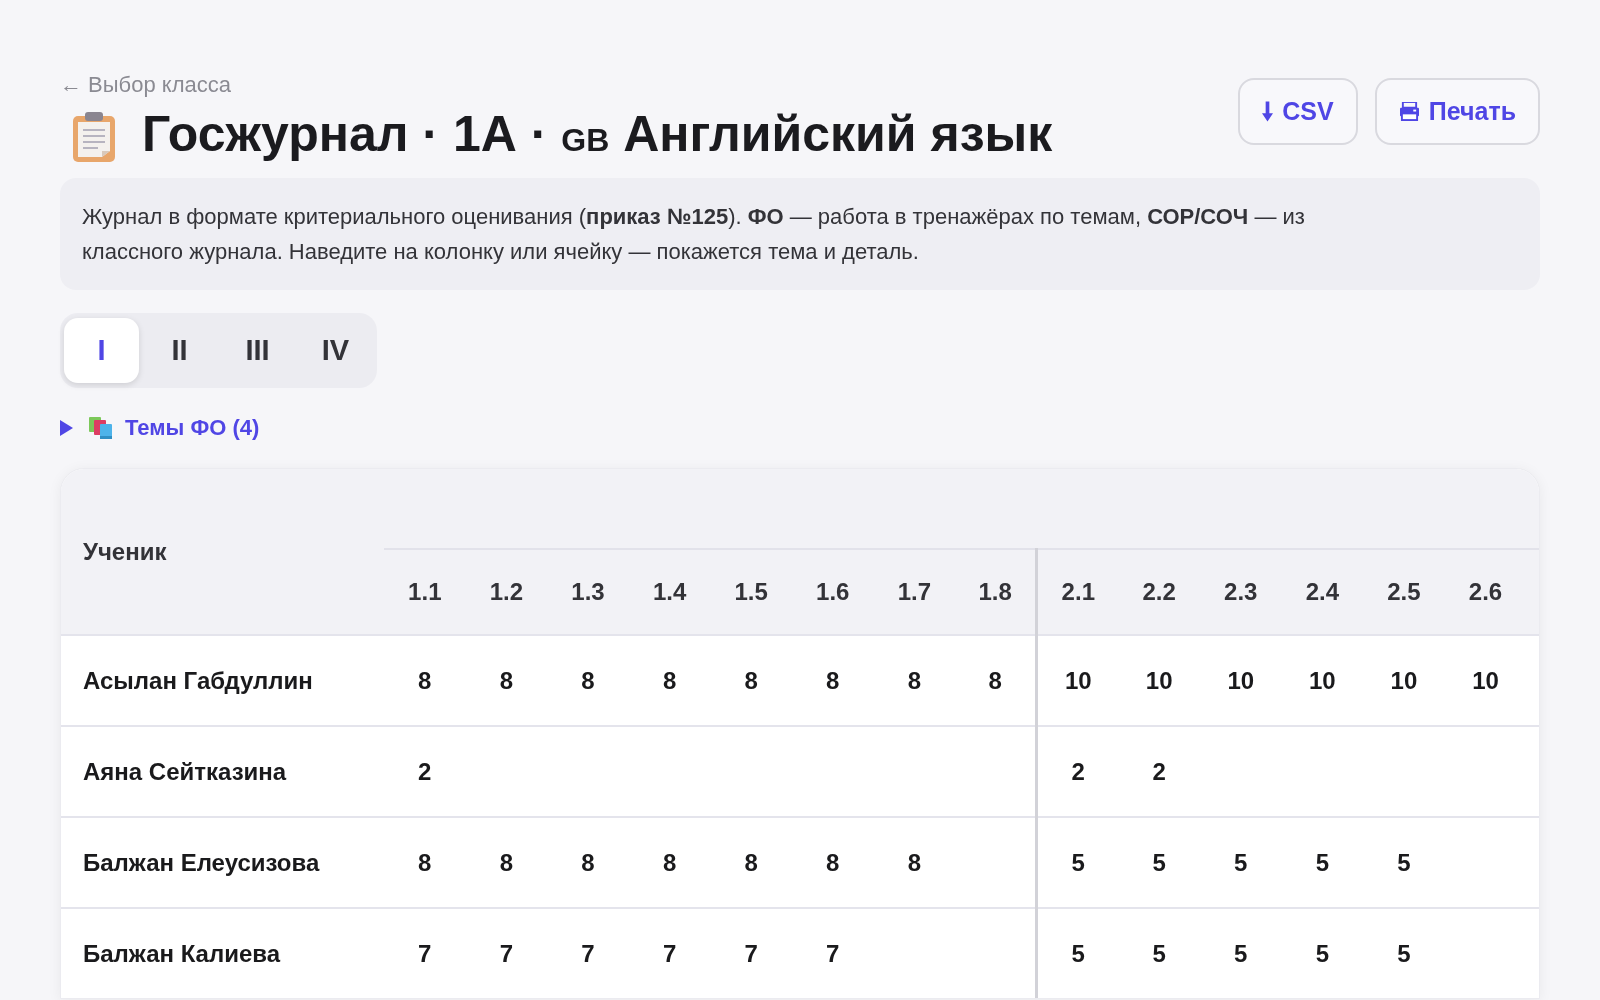  Describe the element at coordinates (125, 551) in the screenshot. I see `column-header: Ученик` at that location.